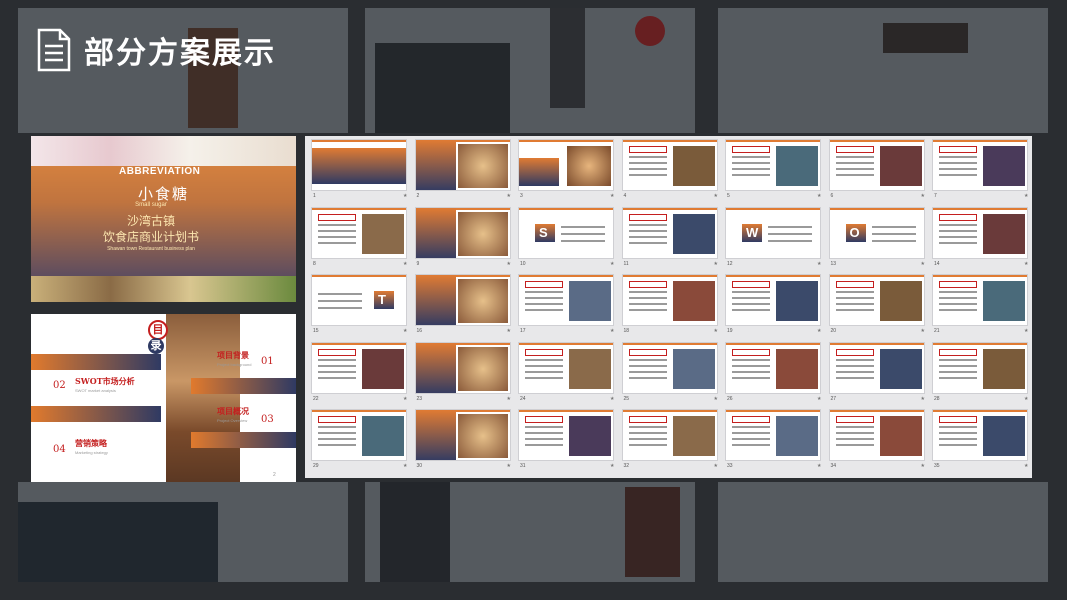 Image resolution: width=1067 pixels, height=600 pixels. What do you see at coordinates (626, 263) in the screenshot?
I see `slide-number: 11` at bounding box center [626, 263].